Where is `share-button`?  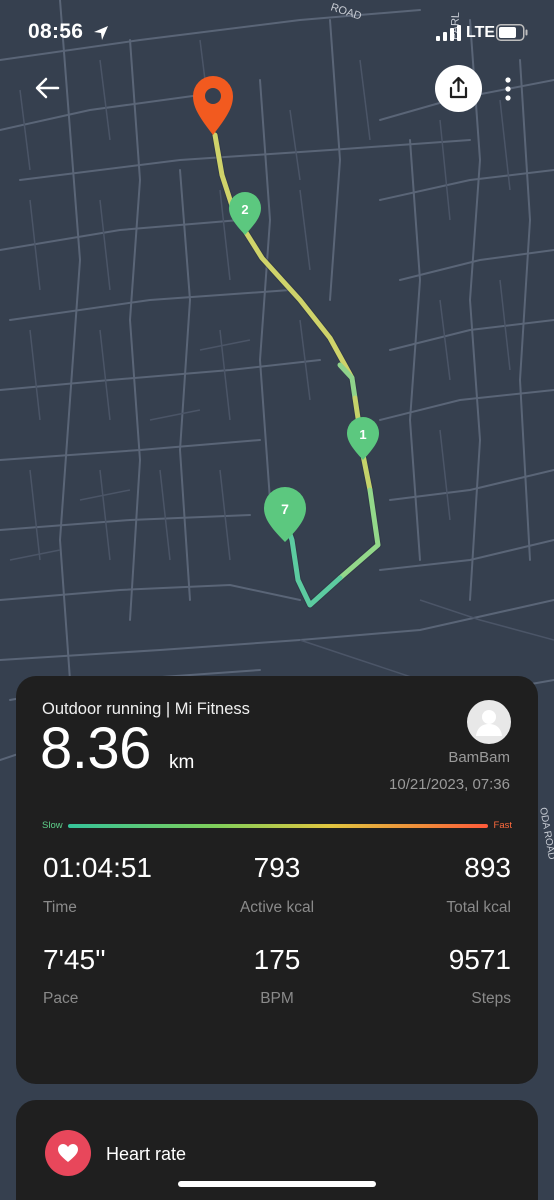 share-button is located at coordinates (458, 88).